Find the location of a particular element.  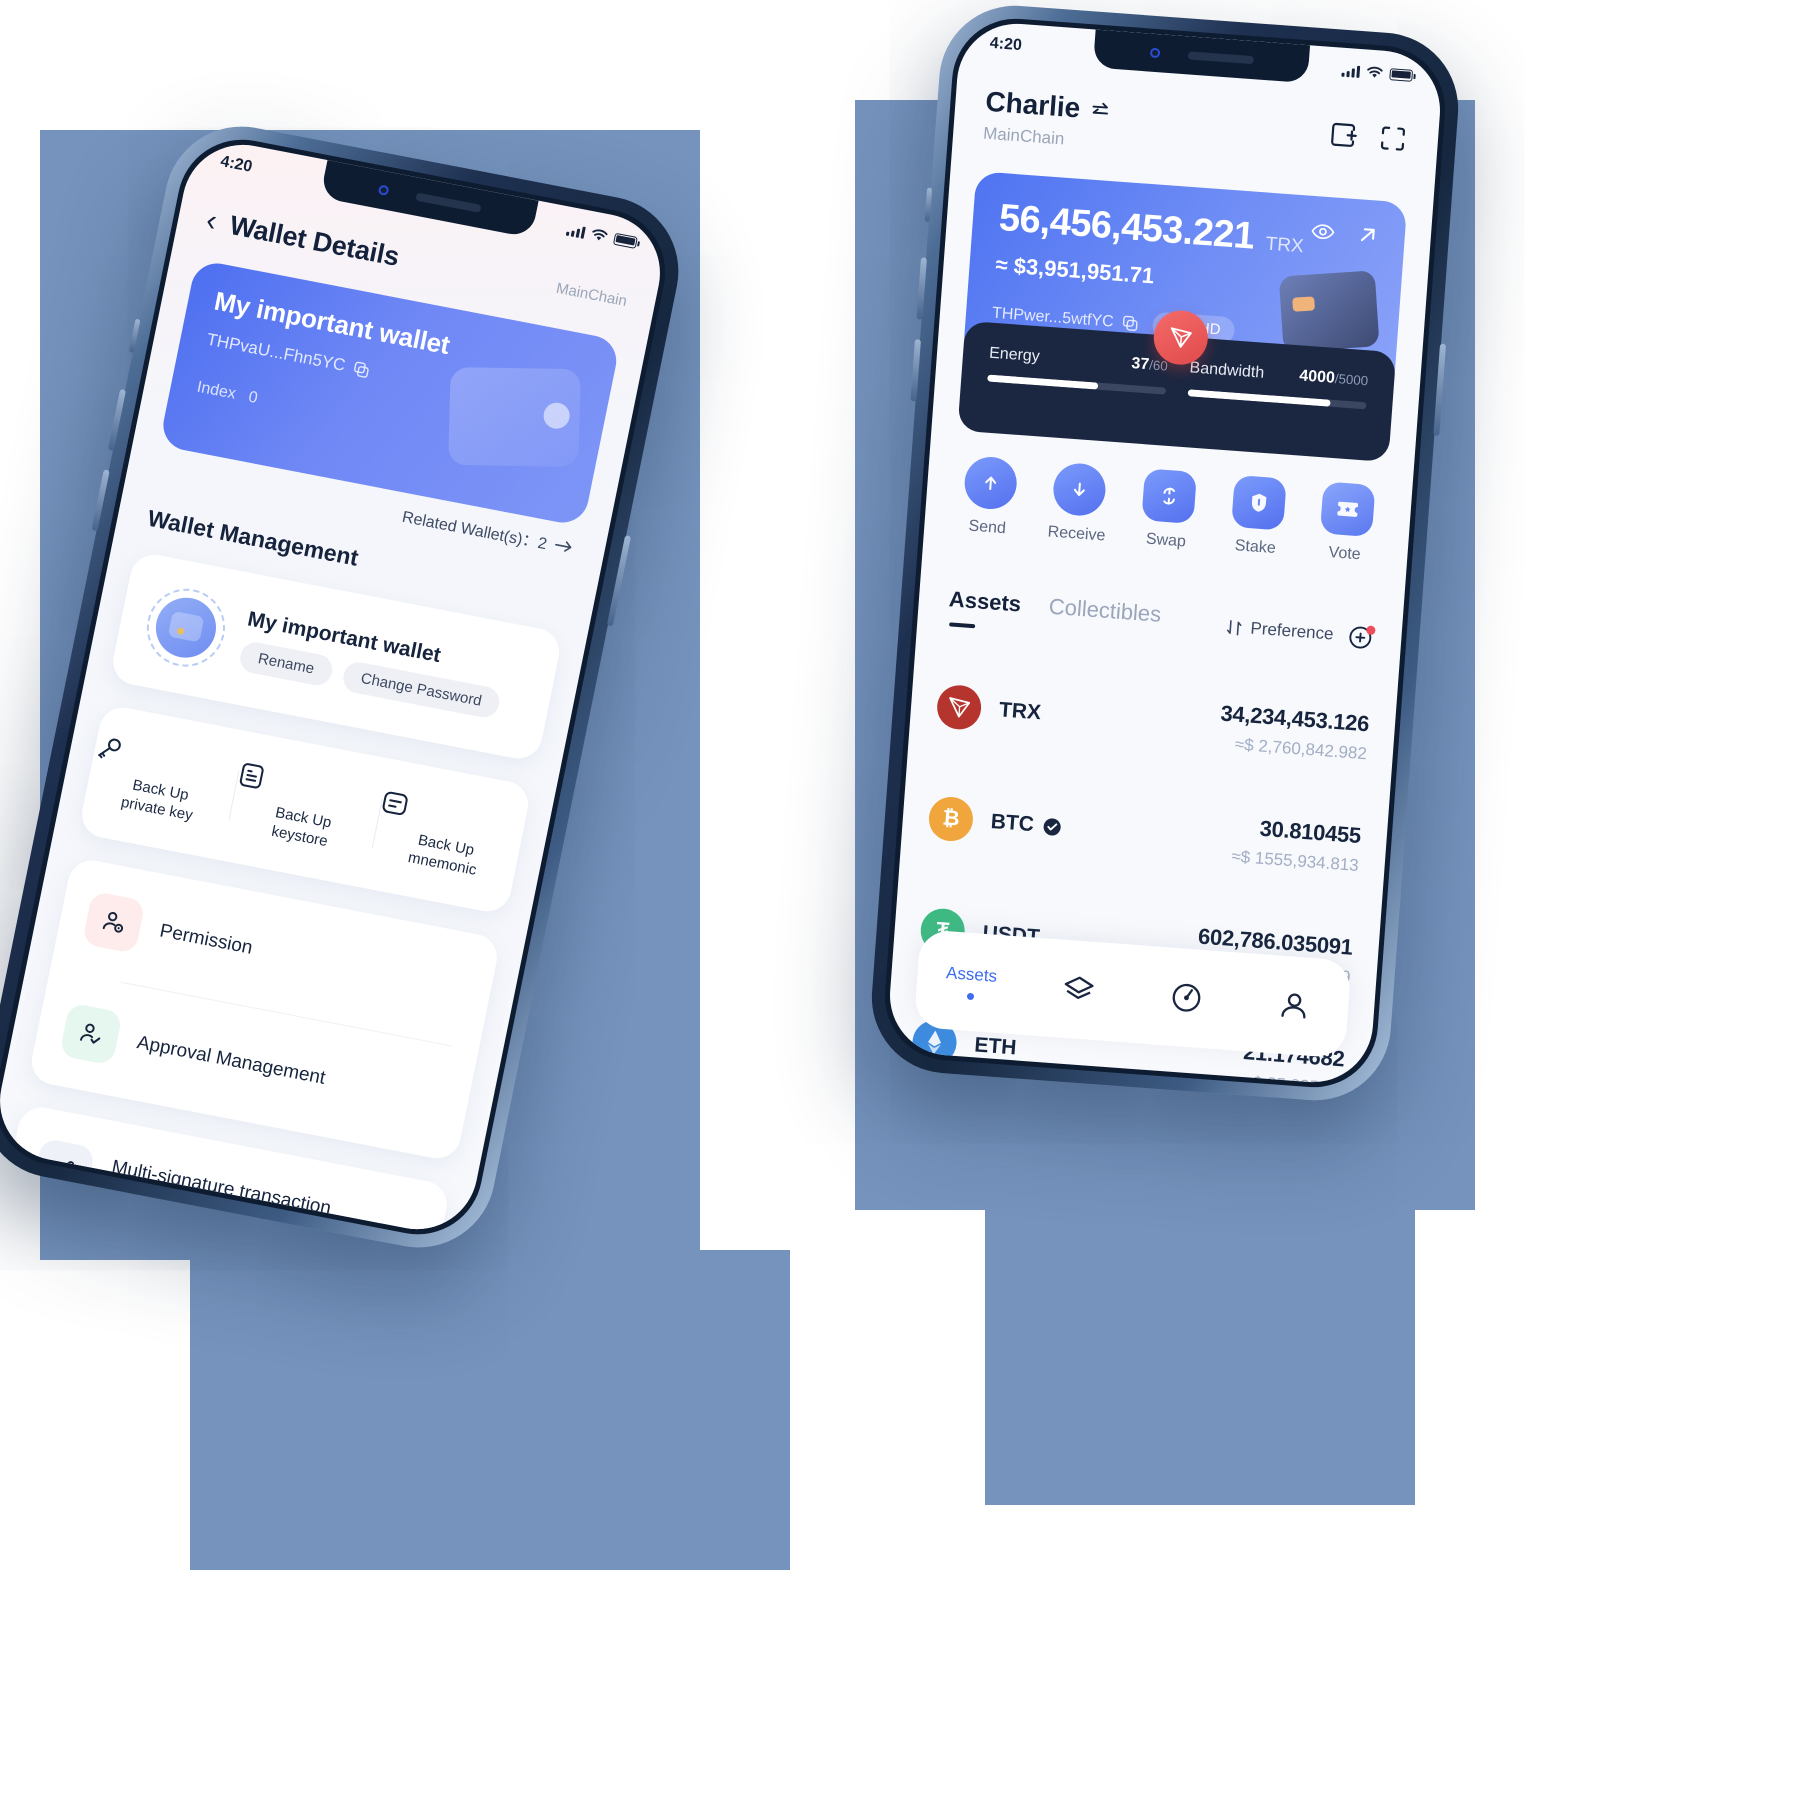

balance-amount: 56,456,453.221 is located at coordinates (1126, 227).